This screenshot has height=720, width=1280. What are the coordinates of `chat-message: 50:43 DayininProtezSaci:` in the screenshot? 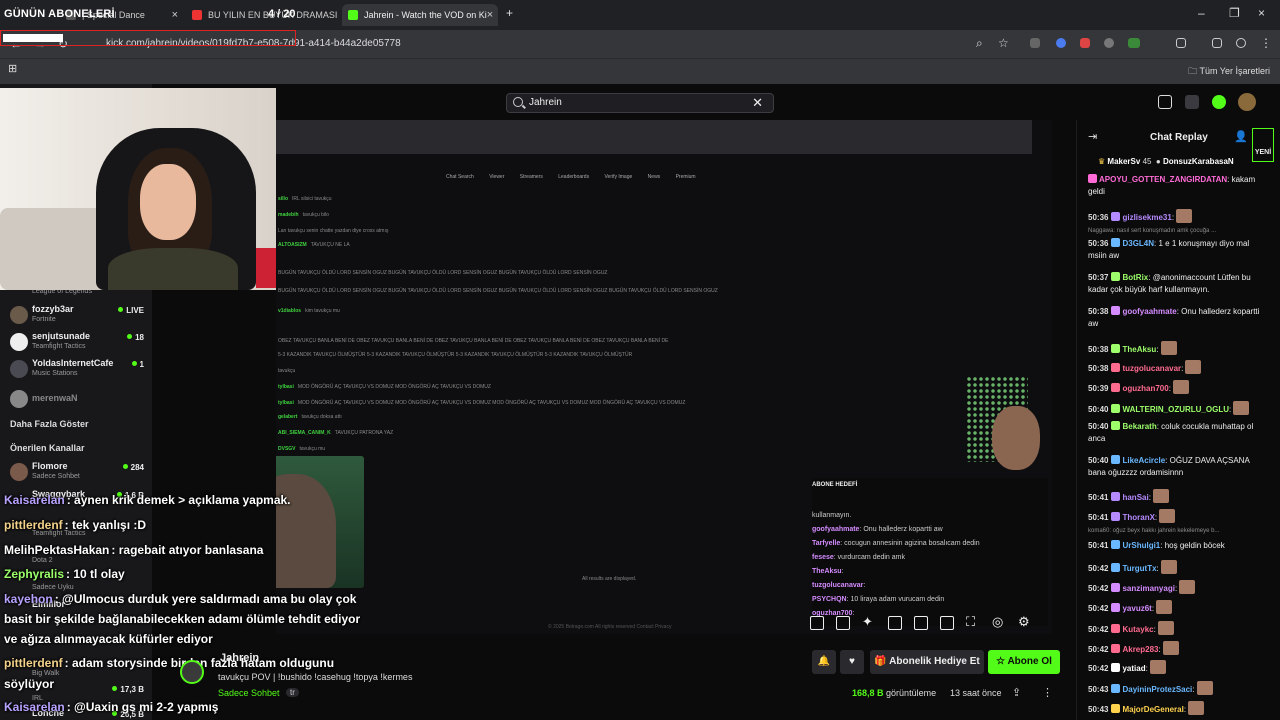 It's located at (1178, 688).